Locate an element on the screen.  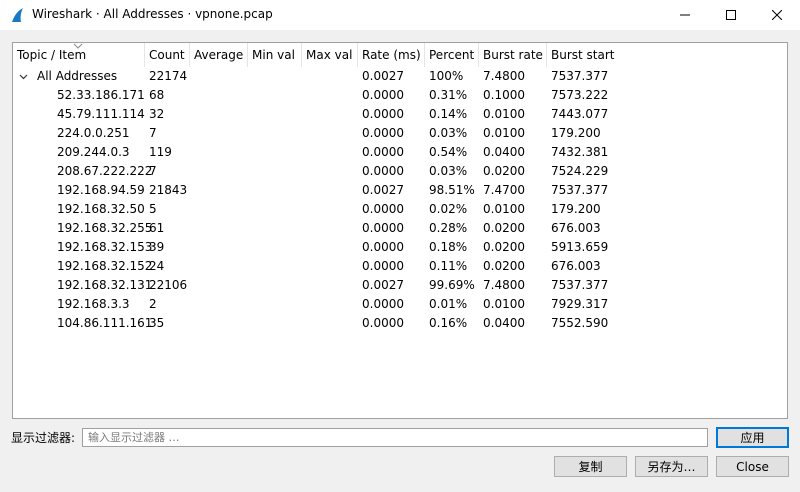
table-row: 208.67.222.222 7 0.0000 0.03% 0.0200 7524.229 is located at coordinates (400, 171).